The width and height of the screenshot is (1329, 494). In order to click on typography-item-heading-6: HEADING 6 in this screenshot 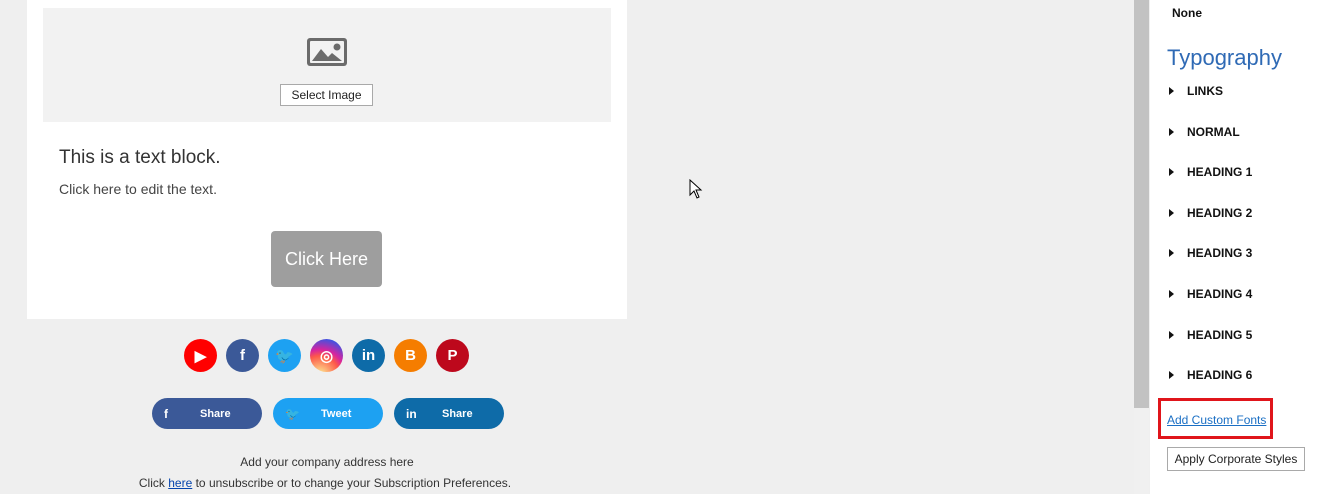, I will do `click(1210, 375)`.